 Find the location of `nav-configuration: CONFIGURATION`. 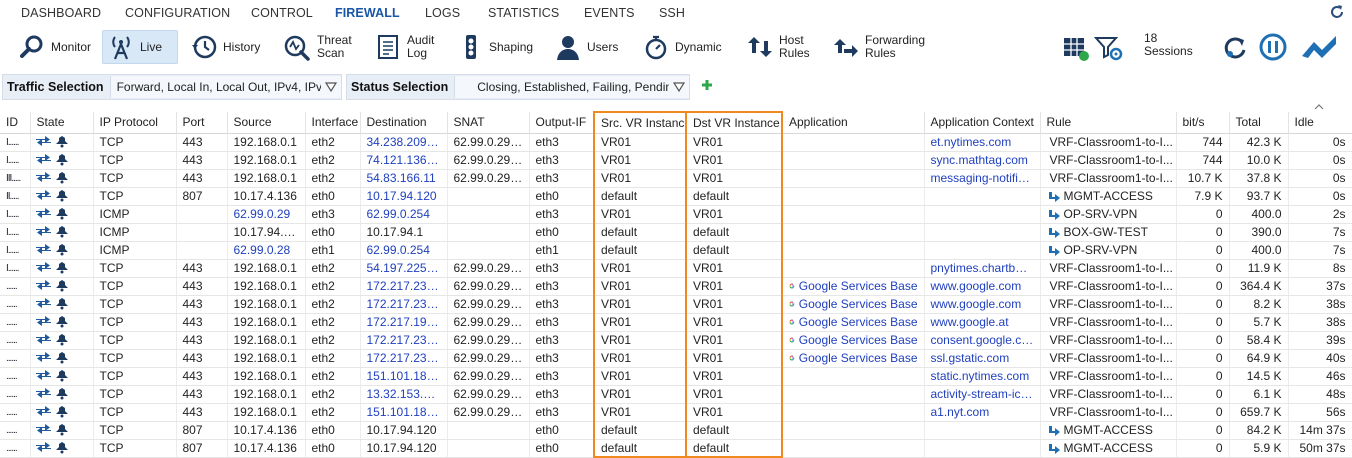

nav-configuration: CONFIGURATION is located at coordinates (177, 13).